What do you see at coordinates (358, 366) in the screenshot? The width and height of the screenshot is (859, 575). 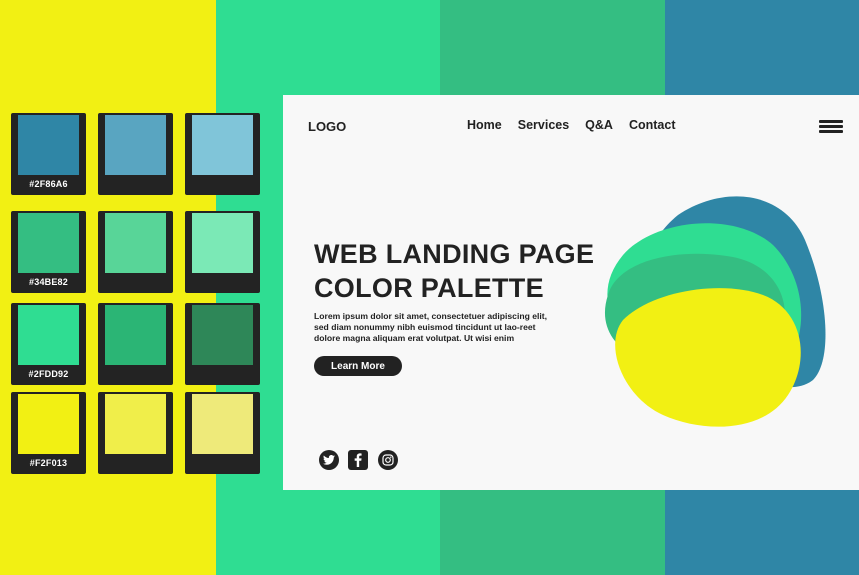 I see `learn-more-button: Learn More` at bounding box center [358, 366].